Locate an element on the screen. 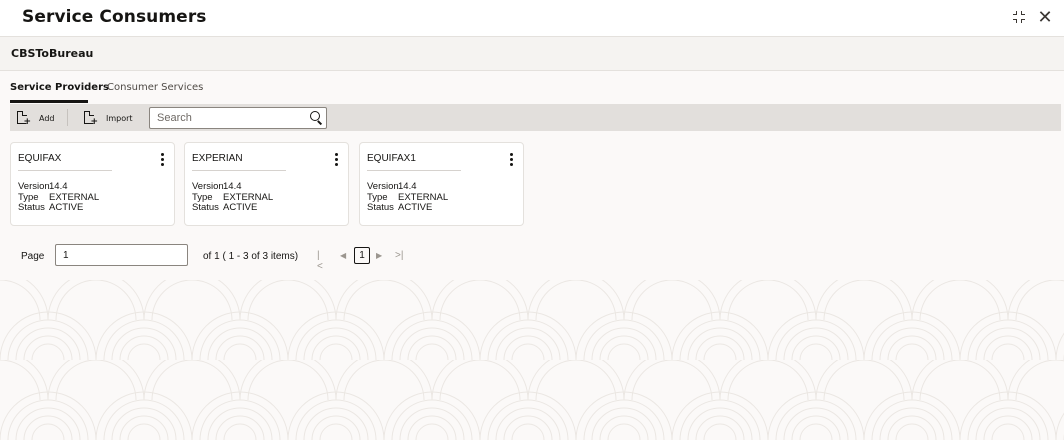  current-page-button: 1 is located at coordinates (362, 255).